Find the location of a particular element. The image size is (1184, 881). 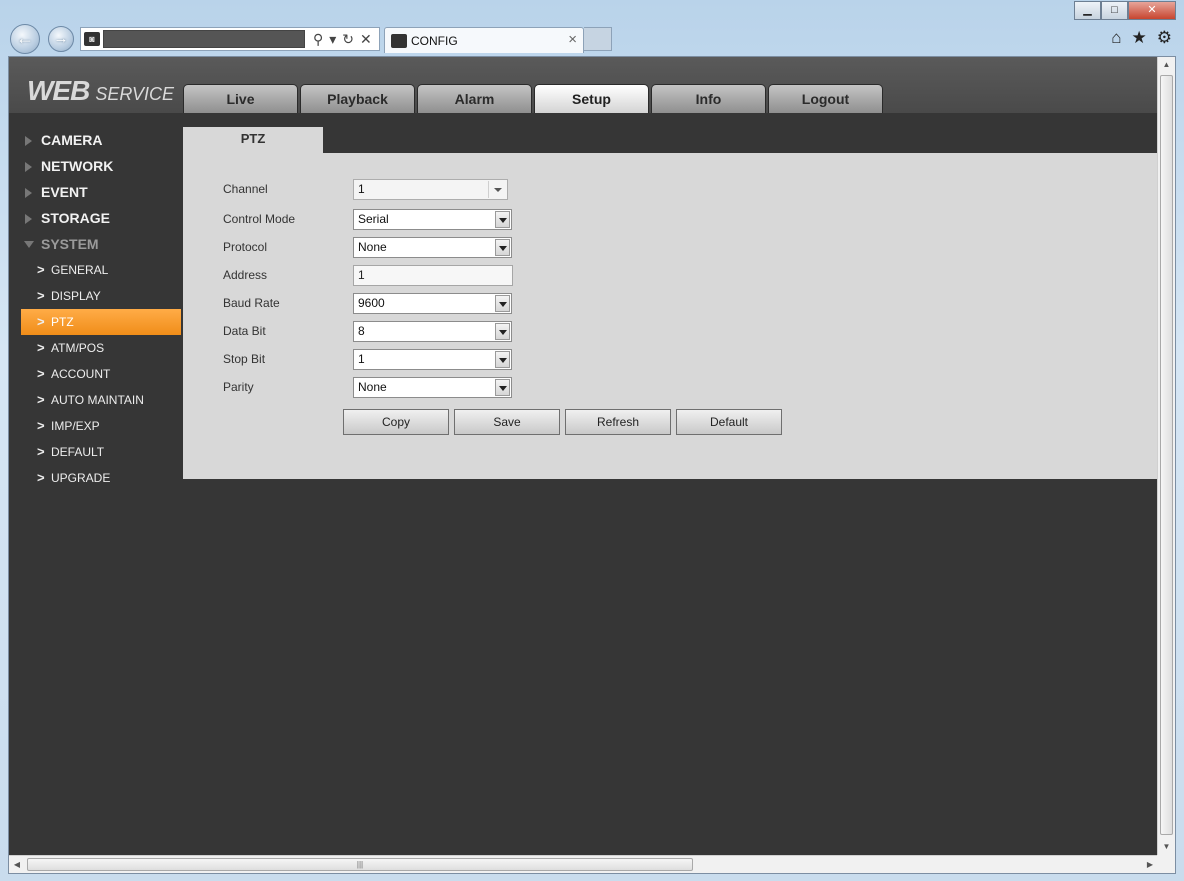

browser-chrome: ← → ◙ ⚲ ▾ ↻ ✕ CONFIG × ▁ □ ✕ ⌂ ★ ⚙ is located at coordinates (592, 28).